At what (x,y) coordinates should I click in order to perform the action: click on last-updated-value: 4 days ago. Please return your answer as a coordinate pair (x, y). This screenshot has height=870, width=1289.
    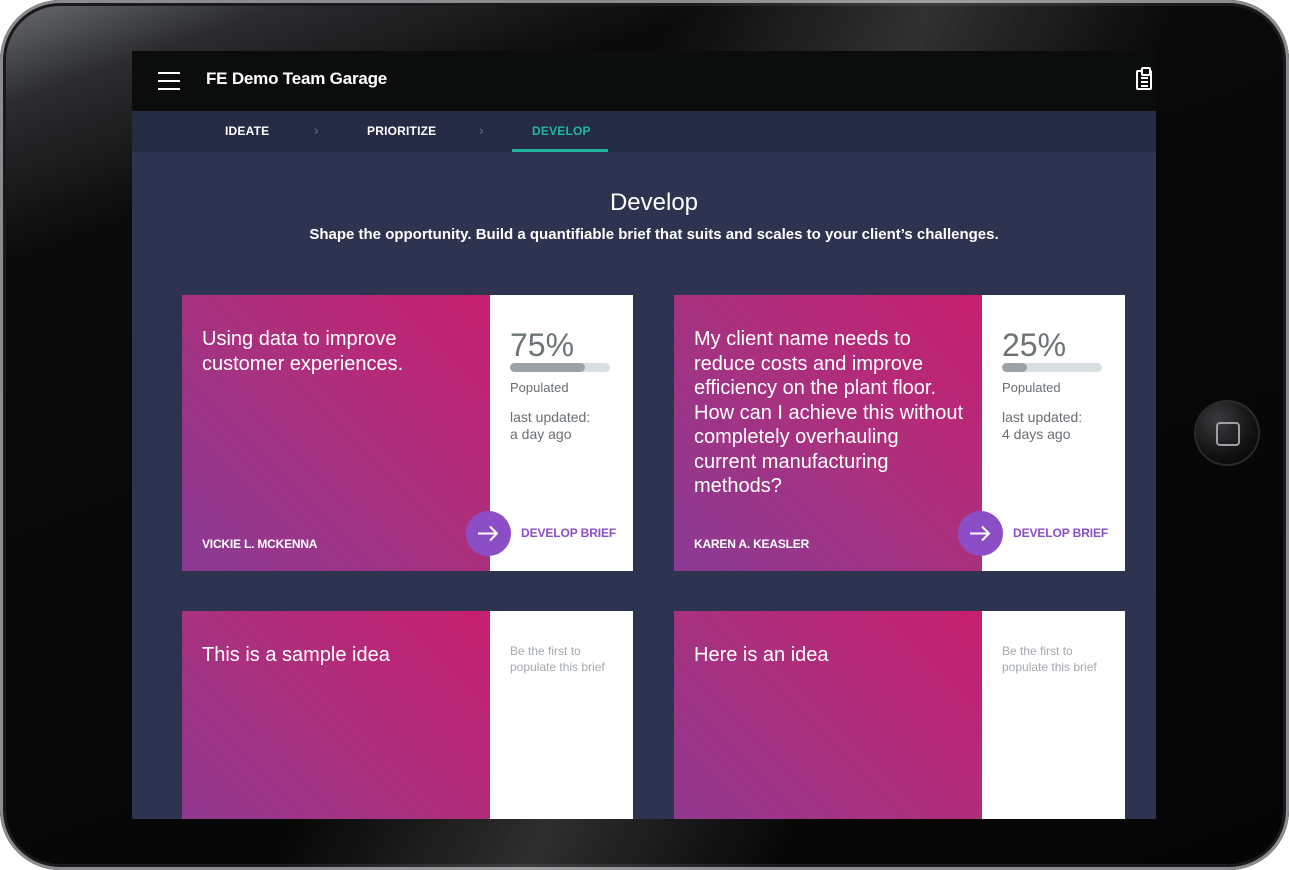
    Looking at the image, I should click on (1036, 434).